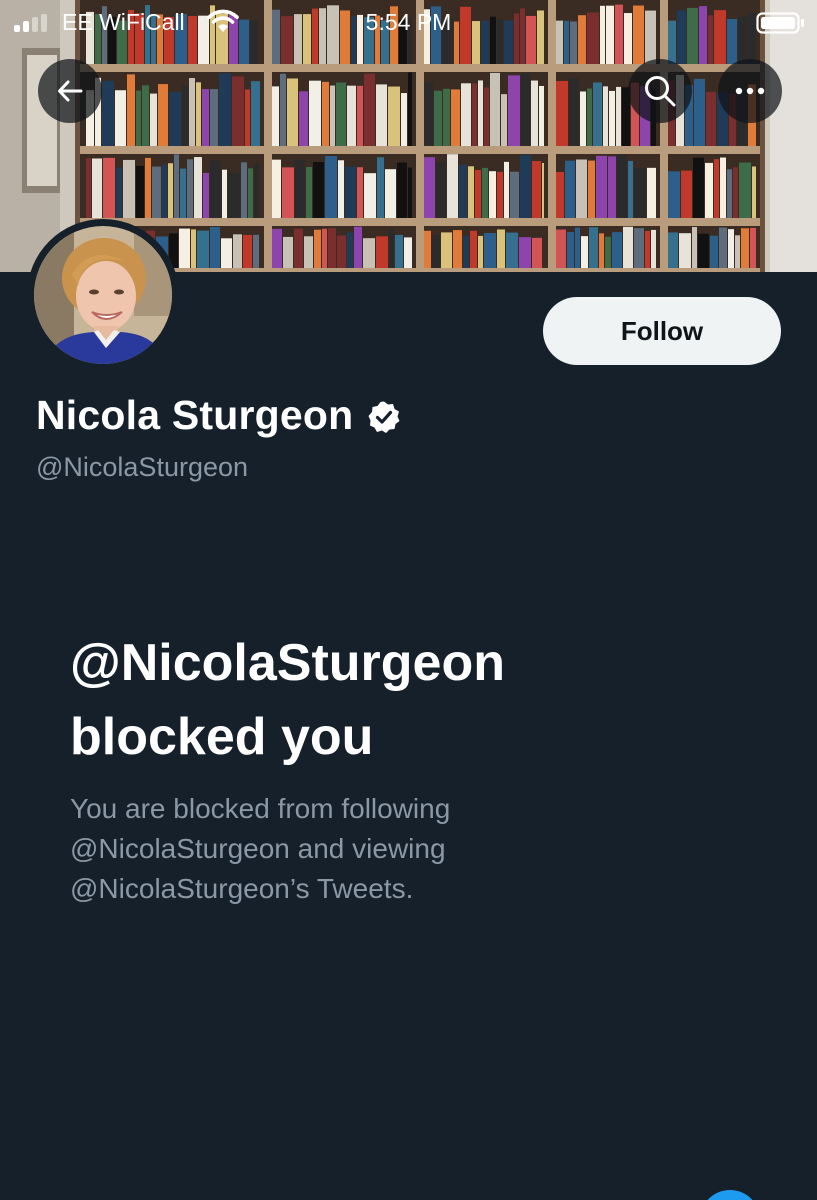 The width and height of the screenshot is (817, 1200). What do you see at coordinates (222, 737) in the screenshot?
I see `blocked-title-line: blocked you` at bounding box center [222, 737].